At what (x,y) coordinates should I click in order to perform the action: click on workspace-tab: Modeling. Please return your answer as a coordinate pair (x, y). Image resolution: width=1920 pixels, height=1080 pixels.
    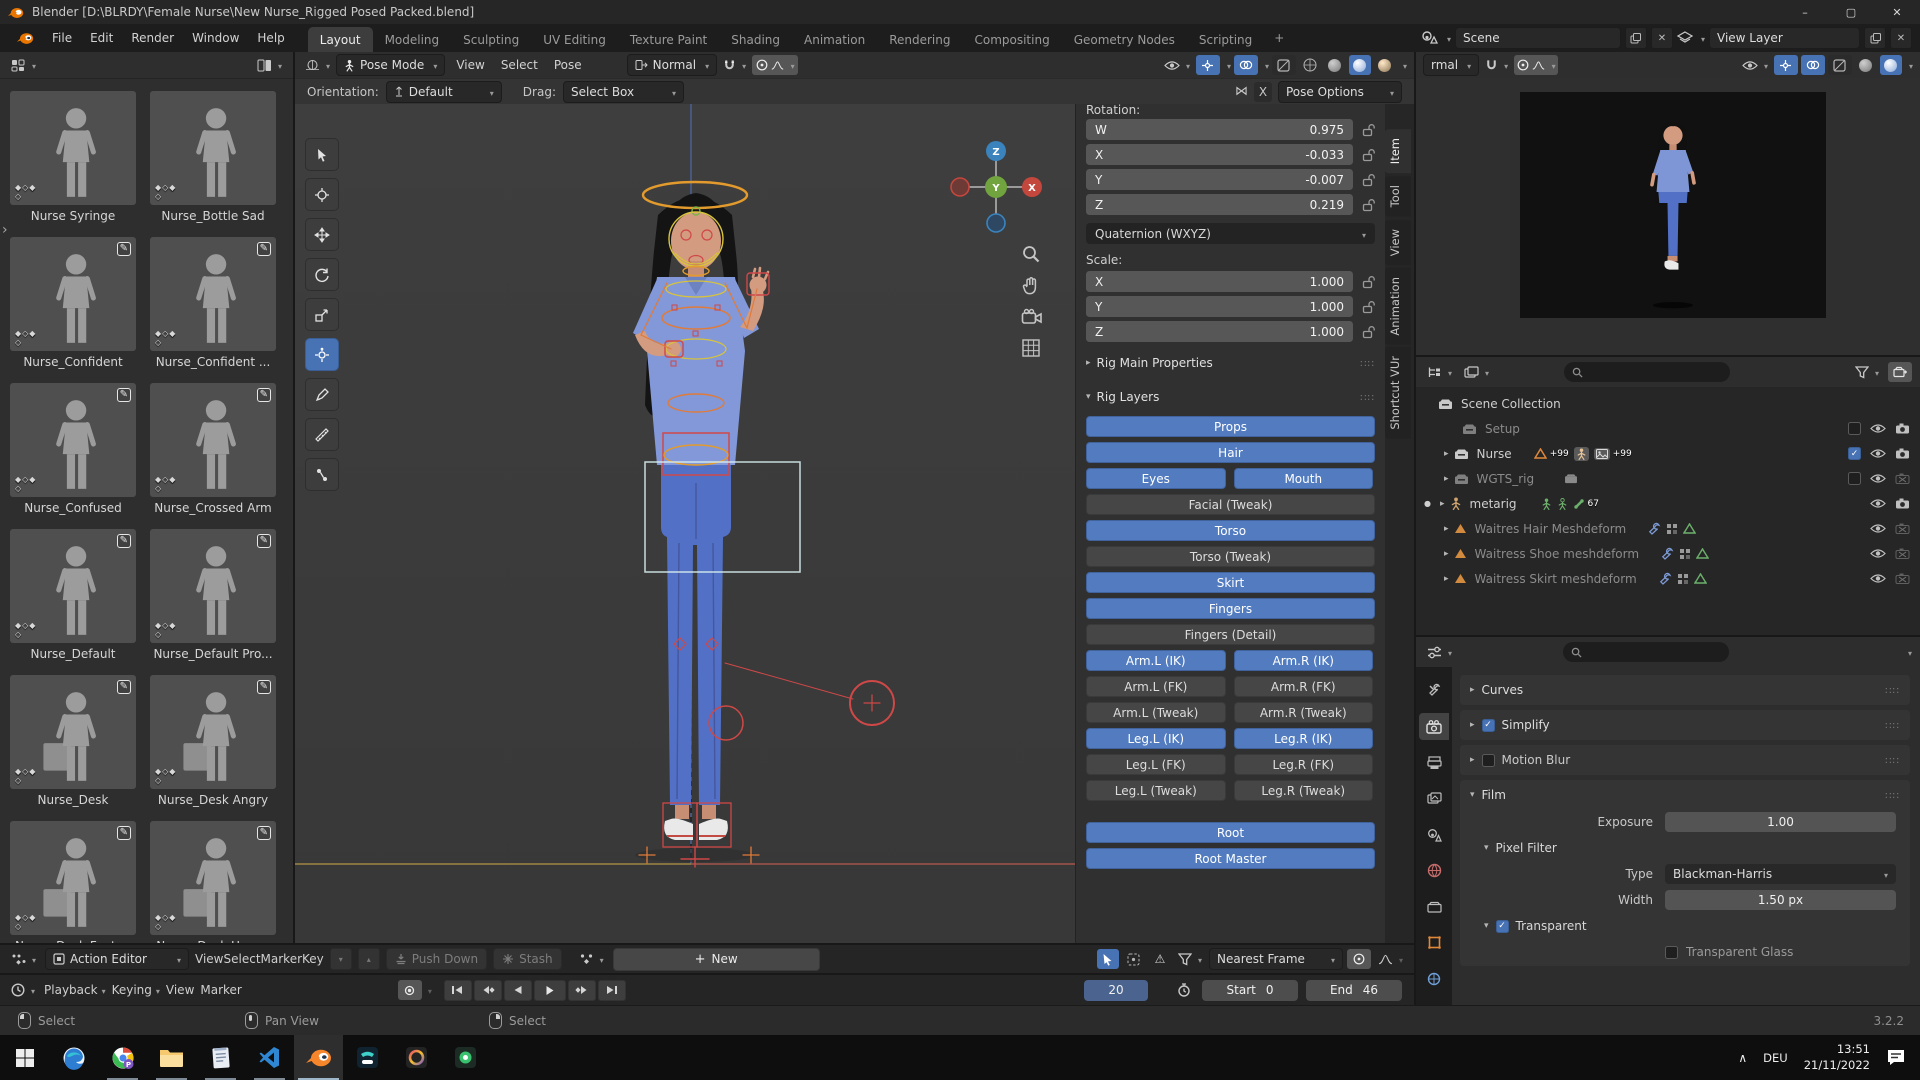
    Looking at the image, I should click on (412, 39).